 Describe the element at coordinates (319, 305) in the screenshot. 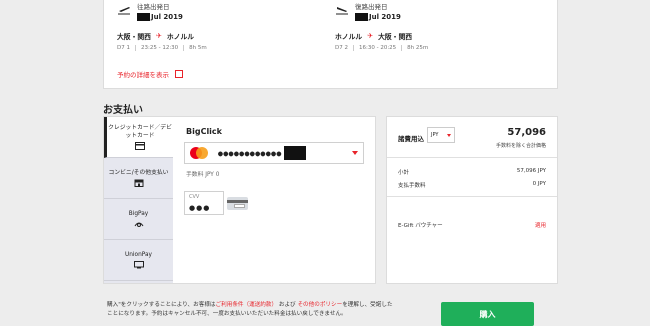

I see `other-policies-link: その他のポリシー` at that location.